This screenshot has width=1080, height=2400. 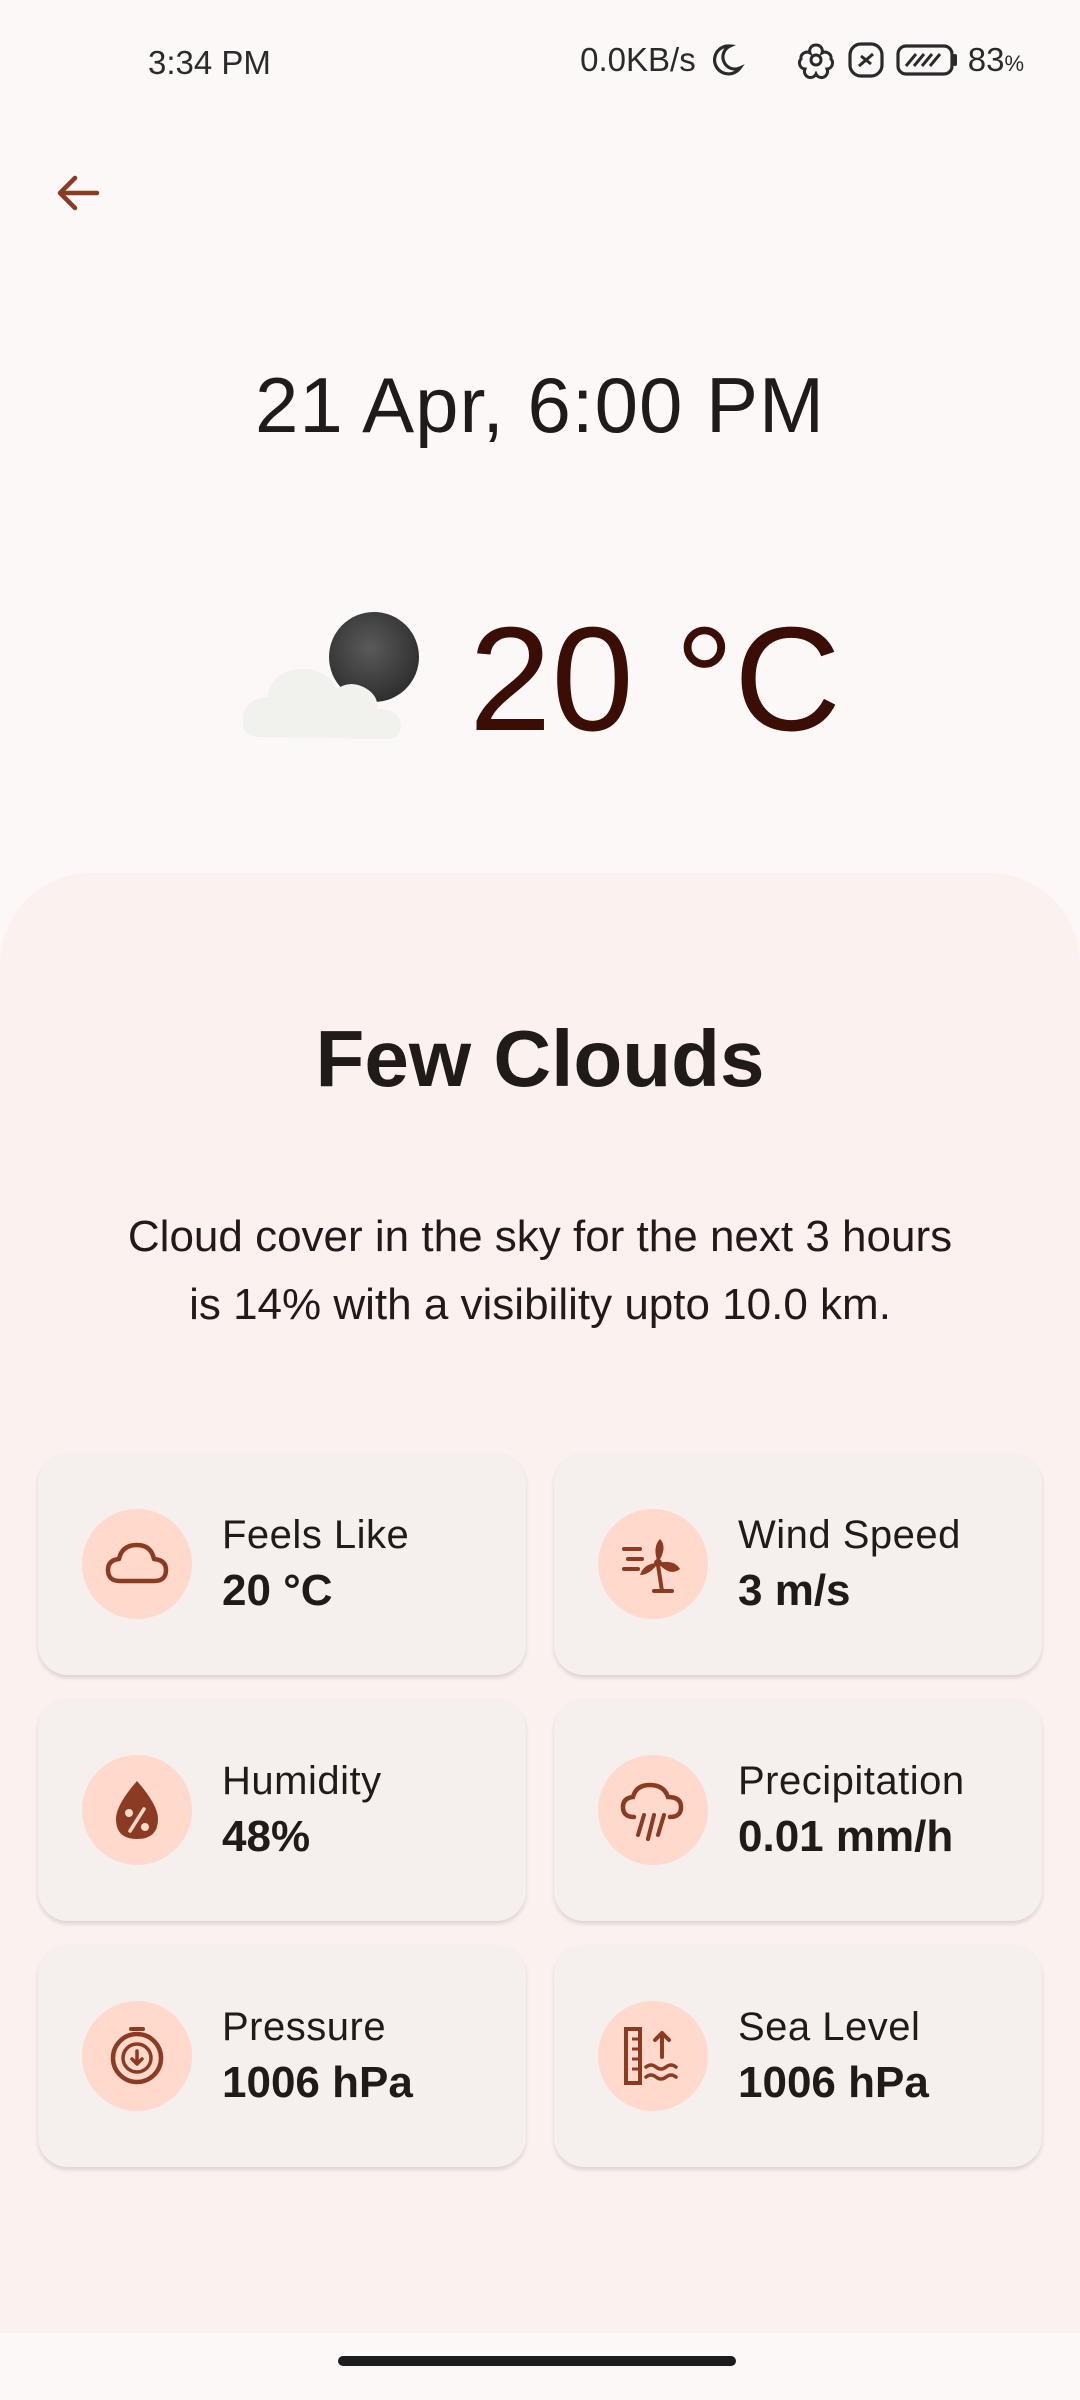 I want to click on wind-speed-card: Wind Speed 3 m/s, so click(x=798, y=1564).